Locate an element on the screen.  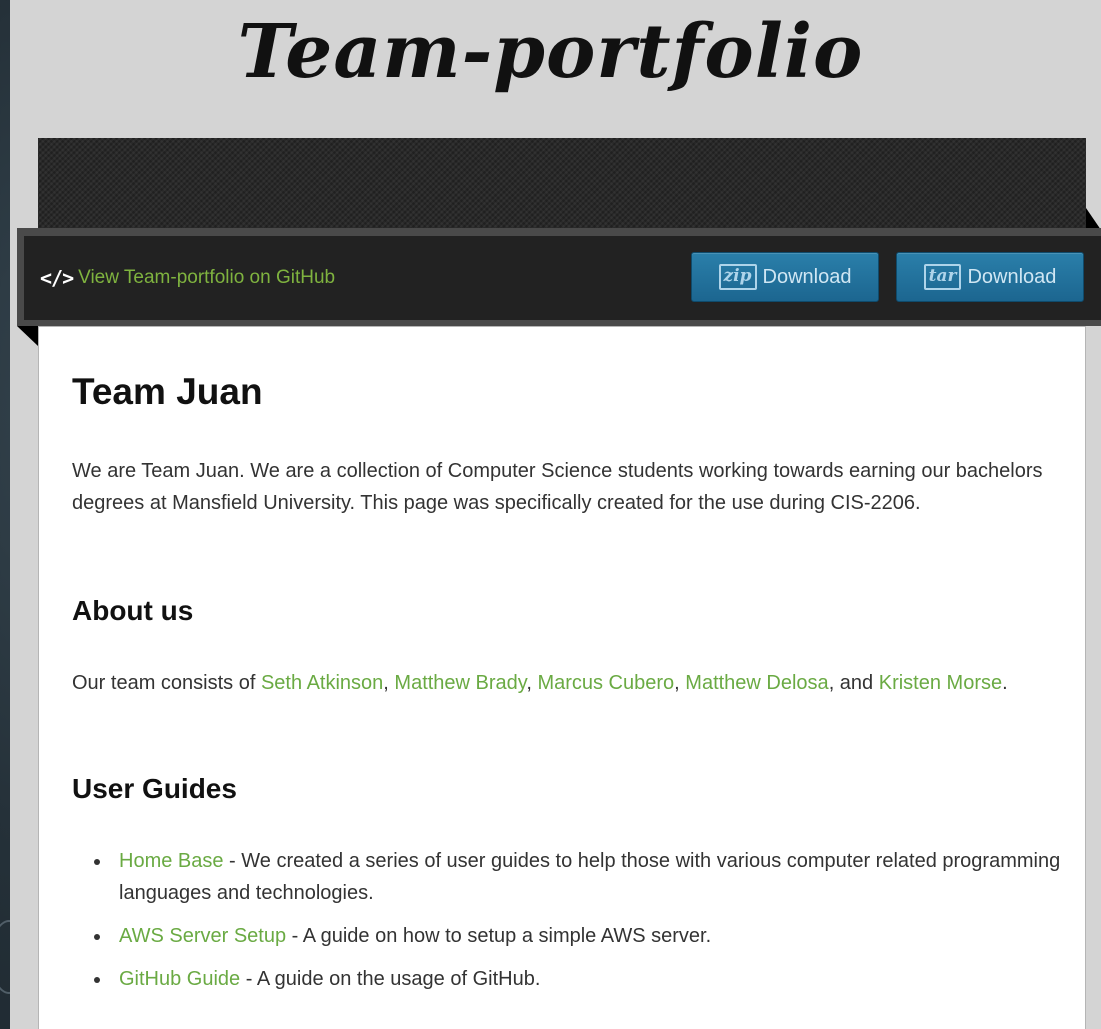
guide-link-home-base: Home Base is located at coordinates (171, 861).